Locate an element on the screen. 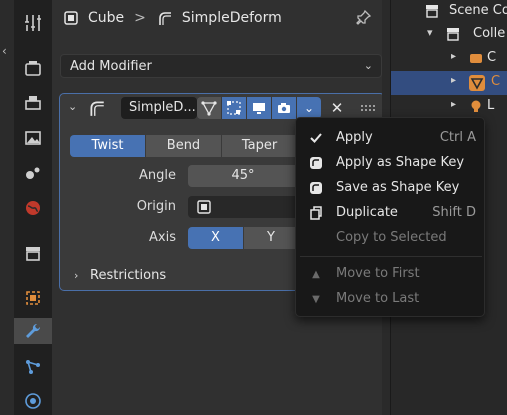 The image size is (507, 415). outliner-row-scene-collection: Scene Co is located at coordinates (449, 12).